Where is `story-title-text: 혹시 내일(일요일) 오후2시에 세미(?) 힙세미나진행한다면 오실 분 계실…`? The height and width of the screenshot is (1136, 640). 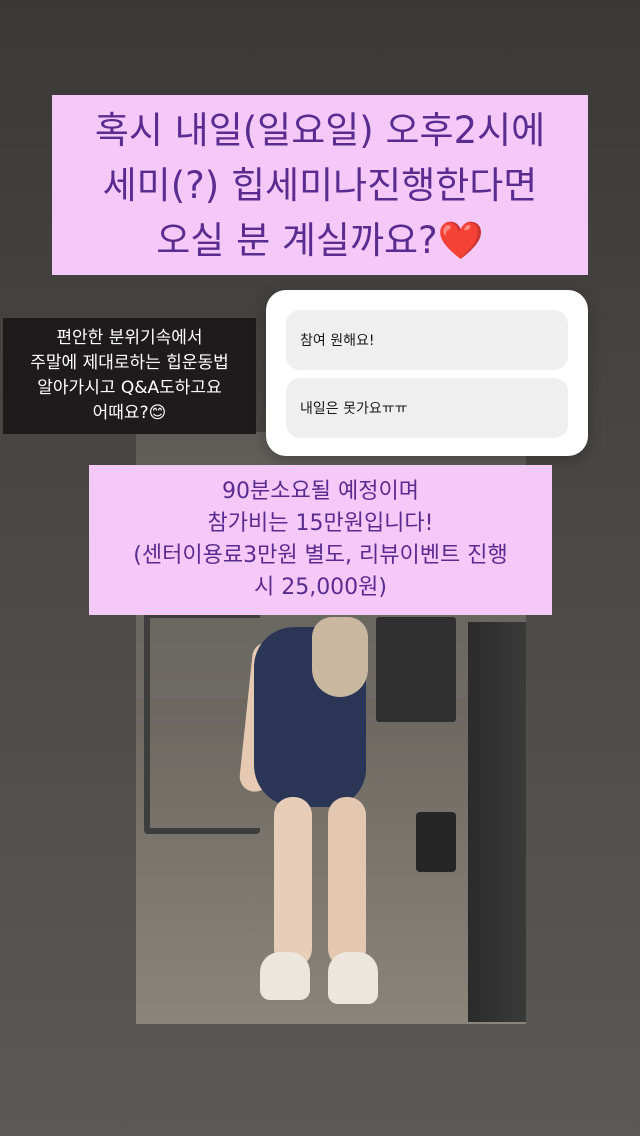 story-title-text: 혹시 내일(일요일) 오후2시에 세미(?) 힙세미나진행한다면 오실 분 계실… is located at coordinates (320, 185).